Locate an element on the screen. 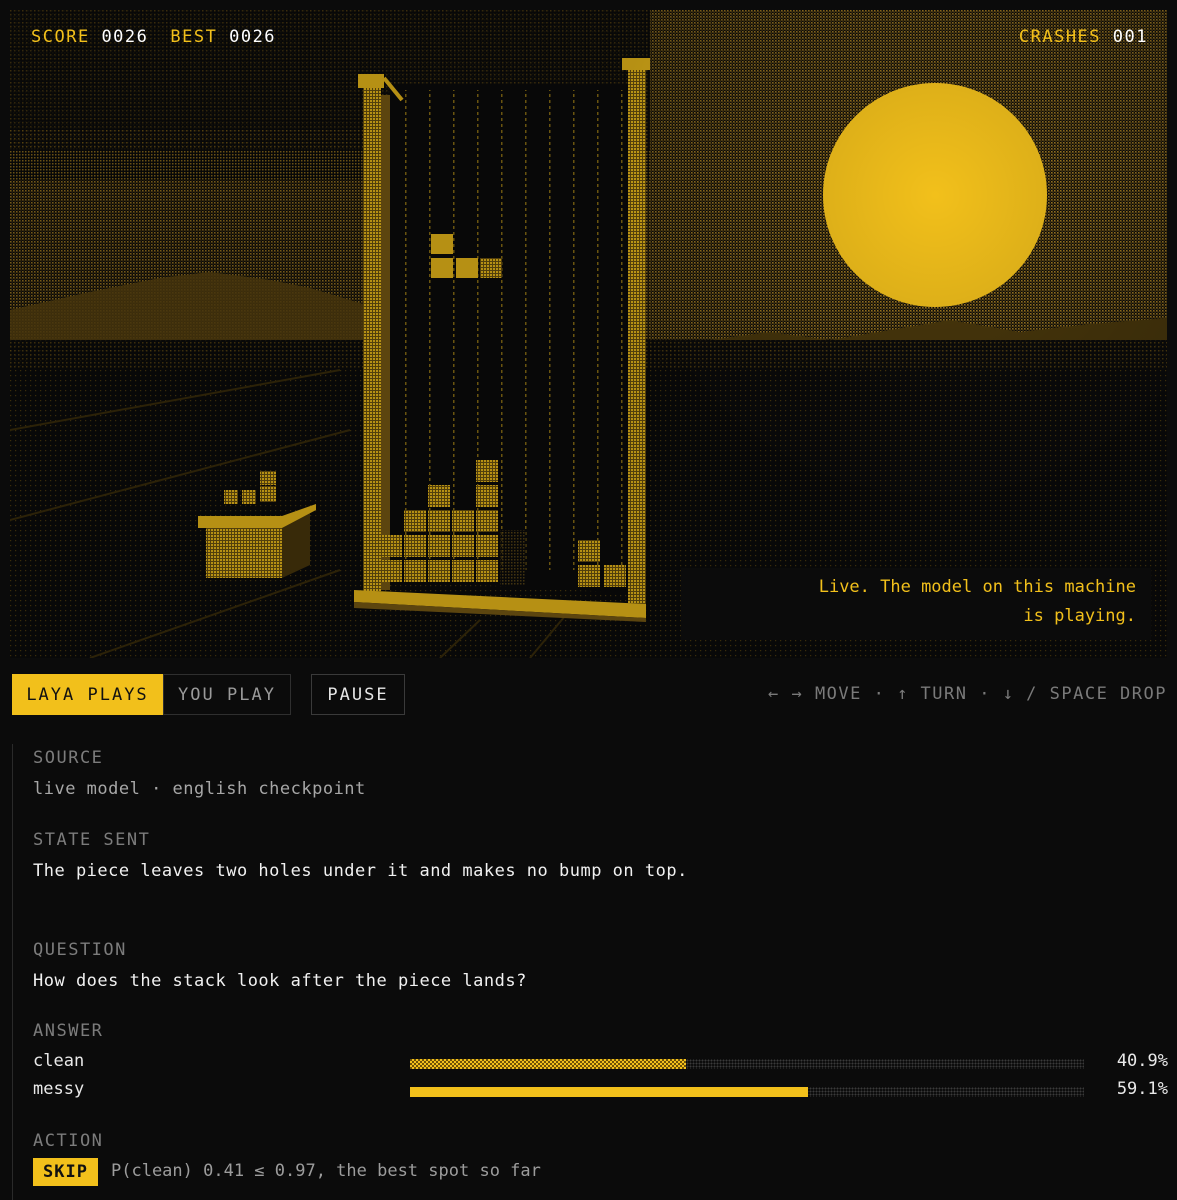  score-label: SCORE is located at coordinates (60, 37).